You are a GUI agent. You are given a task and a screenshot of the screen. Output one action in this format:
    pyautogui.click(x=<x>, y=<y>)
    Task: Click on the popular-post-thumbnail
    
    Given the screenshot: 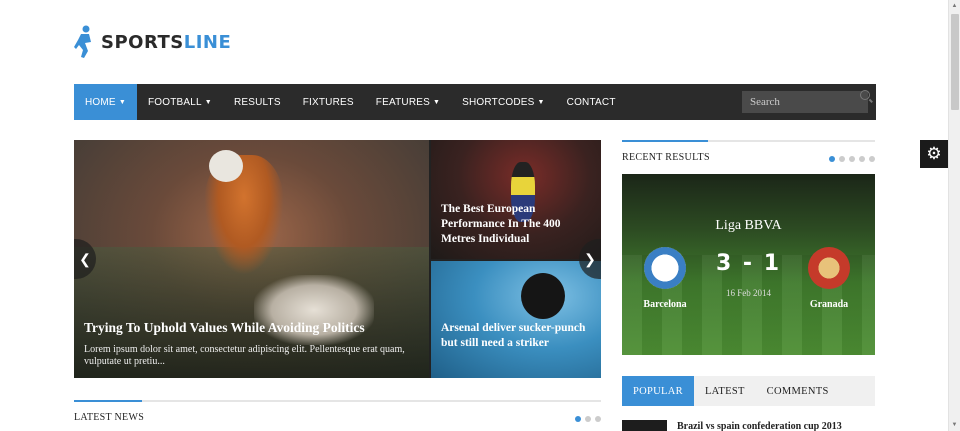 What is the action you would take?
    pyautogui.click(x=644, y=425)
    